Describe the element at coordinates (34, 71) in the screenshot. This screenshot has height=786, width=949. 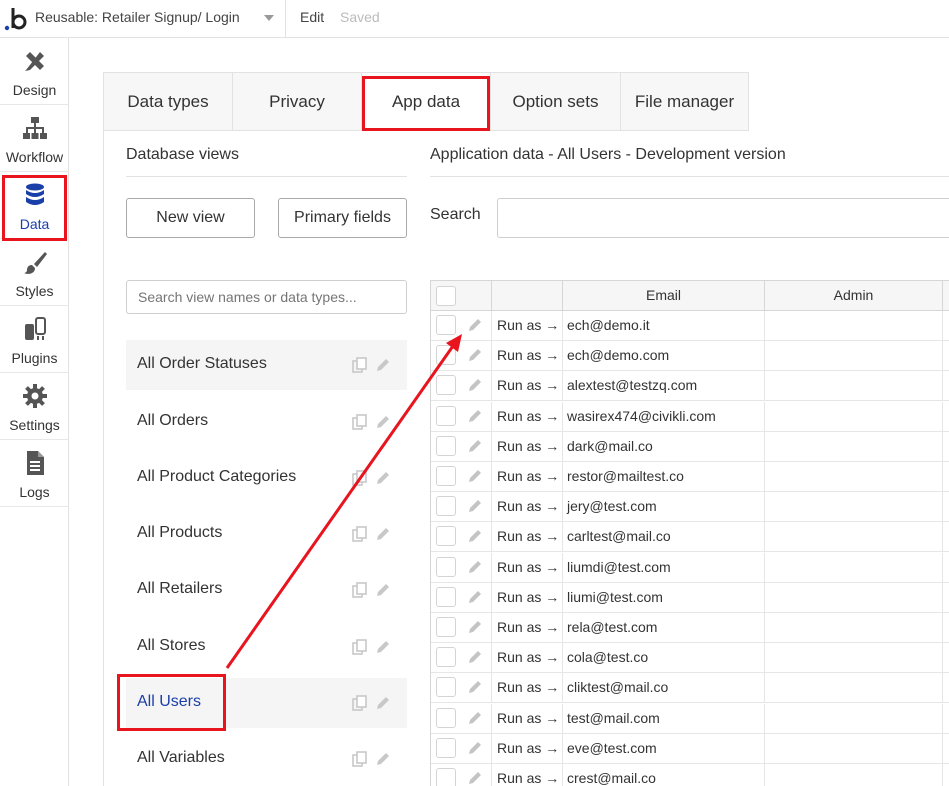
I see `sidebar-item-design: Design` at that location.